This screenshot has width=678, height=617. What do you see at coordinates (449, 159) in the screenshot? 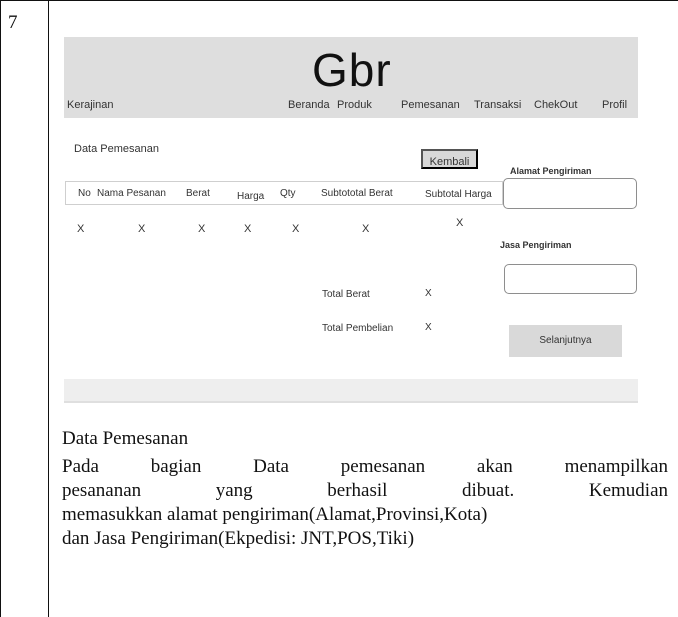
I see `back-button: Kembali` at bounding box center [449, 159].